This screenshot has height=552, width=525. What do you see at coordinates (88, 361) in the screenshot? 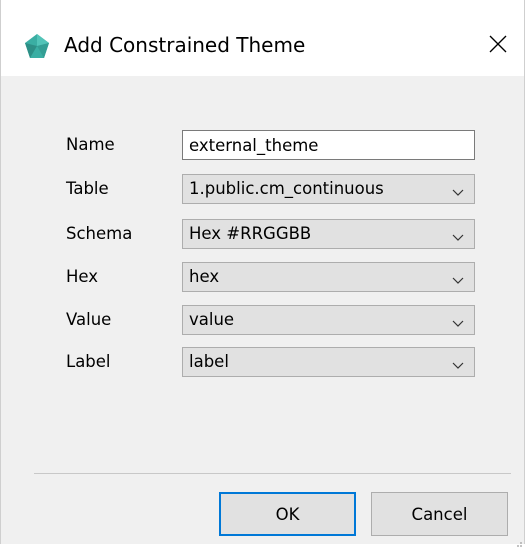
I see `label-label: Label` at bounding box center [88, 361].